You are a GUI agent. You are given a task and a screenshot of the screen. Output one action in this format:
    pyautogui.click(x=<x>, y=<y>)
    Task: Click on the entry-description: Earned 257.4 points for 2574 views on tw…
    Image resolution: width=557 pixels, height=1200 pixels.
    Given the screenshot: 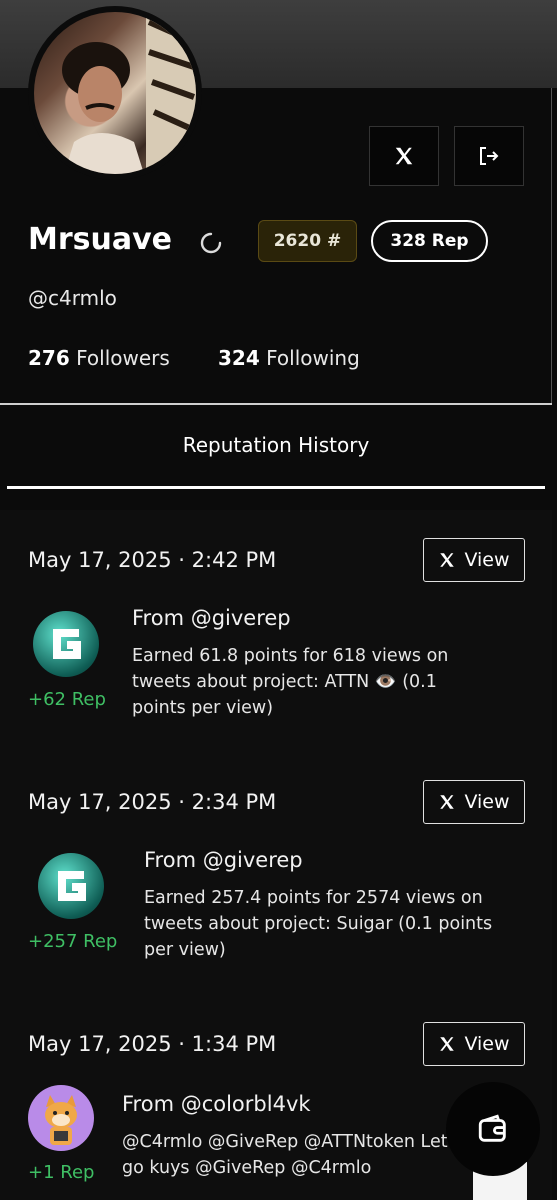 What is the action you would take?
    pyautogui.click(x=318, y=924)
    